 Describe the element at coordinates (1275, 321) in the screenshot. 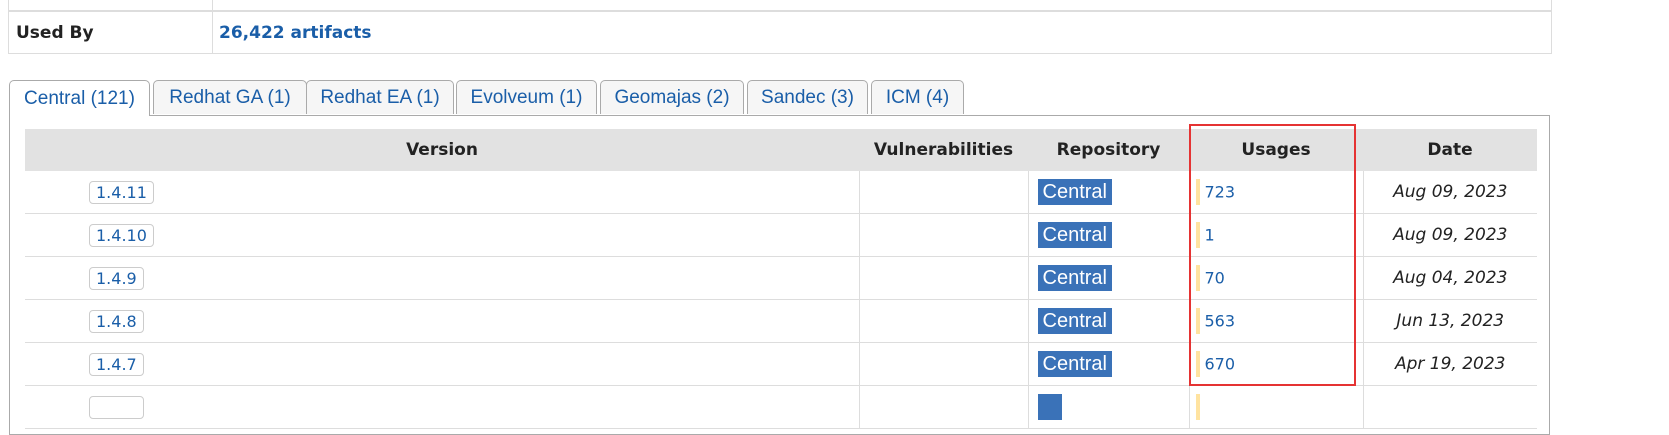

I see `usages-cell: 563` at that location.